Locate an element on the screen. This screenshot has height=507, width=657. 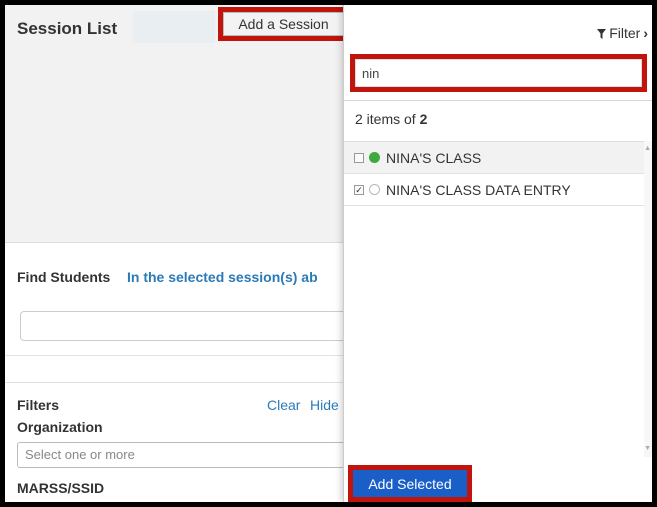
checkbox-checked: ✓ is located at coordinates (359, 190).